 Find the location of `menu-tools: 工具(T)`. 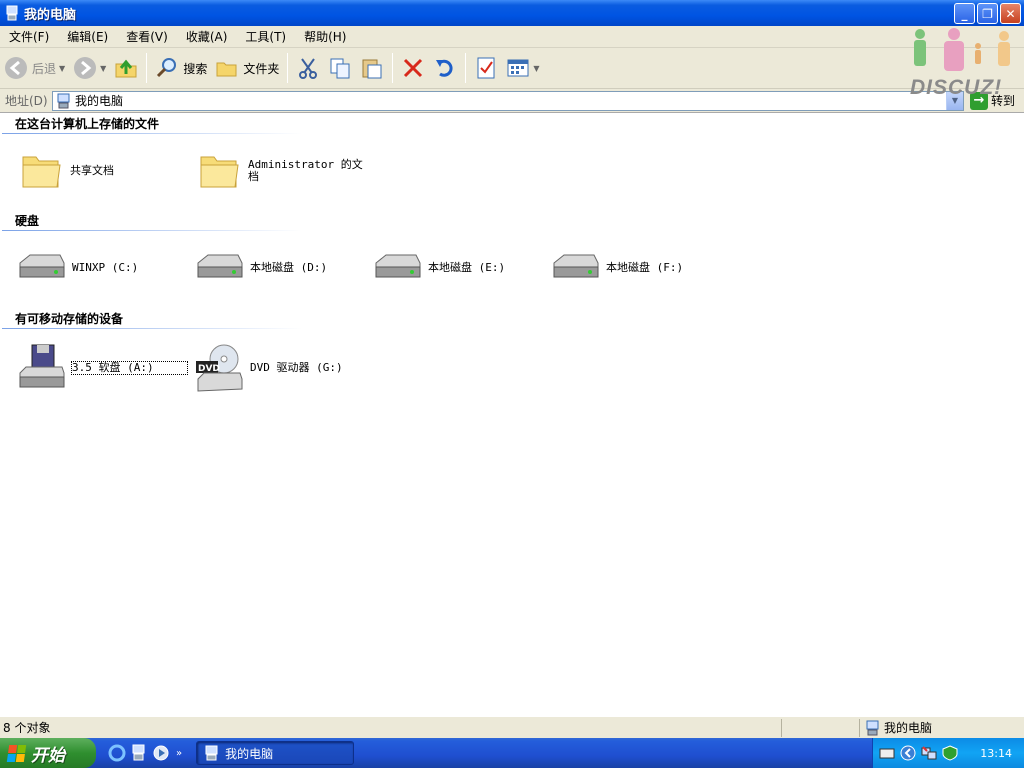

menu-tools: 工具(T) is located at coordinates (265, 36).